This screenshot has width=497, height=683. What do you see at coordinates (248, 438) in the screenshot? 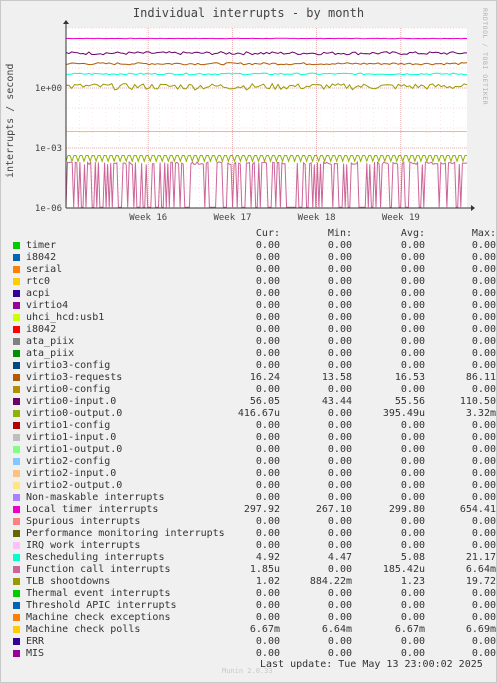
I see `legend-row: virtio1-input.0 0.00 0.00 0.00 0.00` at bounding box center [248, 438].